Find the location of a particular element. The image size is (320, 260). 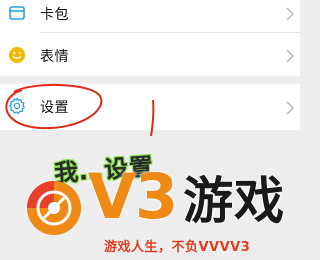

watermark-slogan: 游戏人生，不负VVVV3 is located at coordinates (177, 247).